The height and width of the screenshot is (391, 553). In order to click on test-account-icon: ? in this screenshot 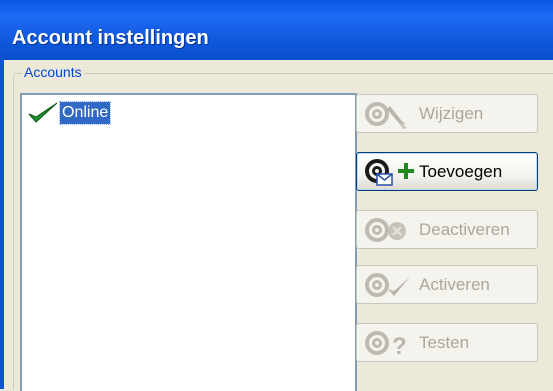, I will do `click(386, 345)`.